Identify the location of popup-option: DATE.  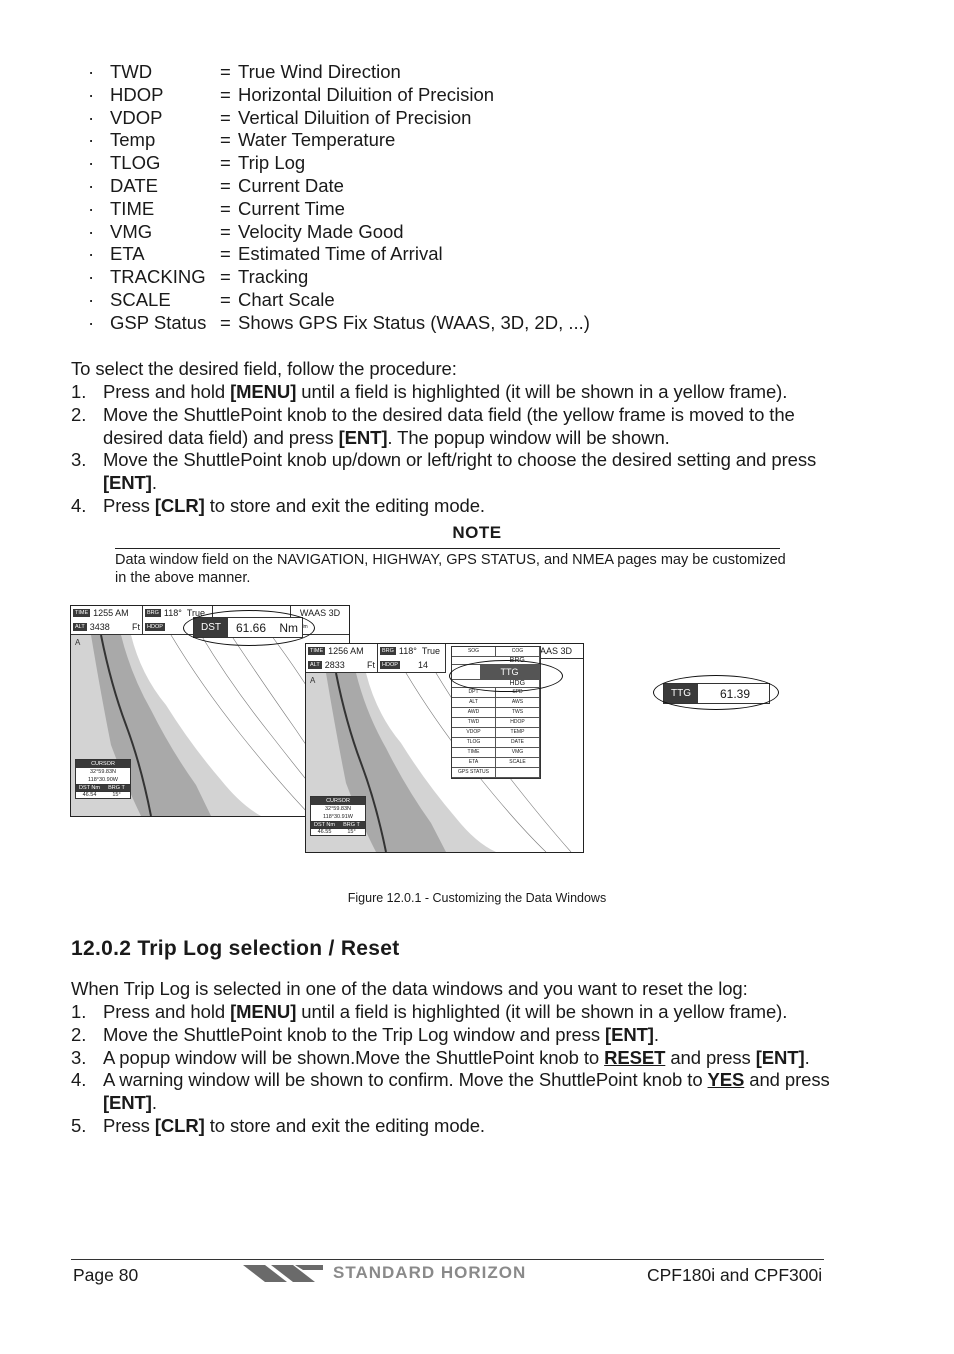
(518, 742).